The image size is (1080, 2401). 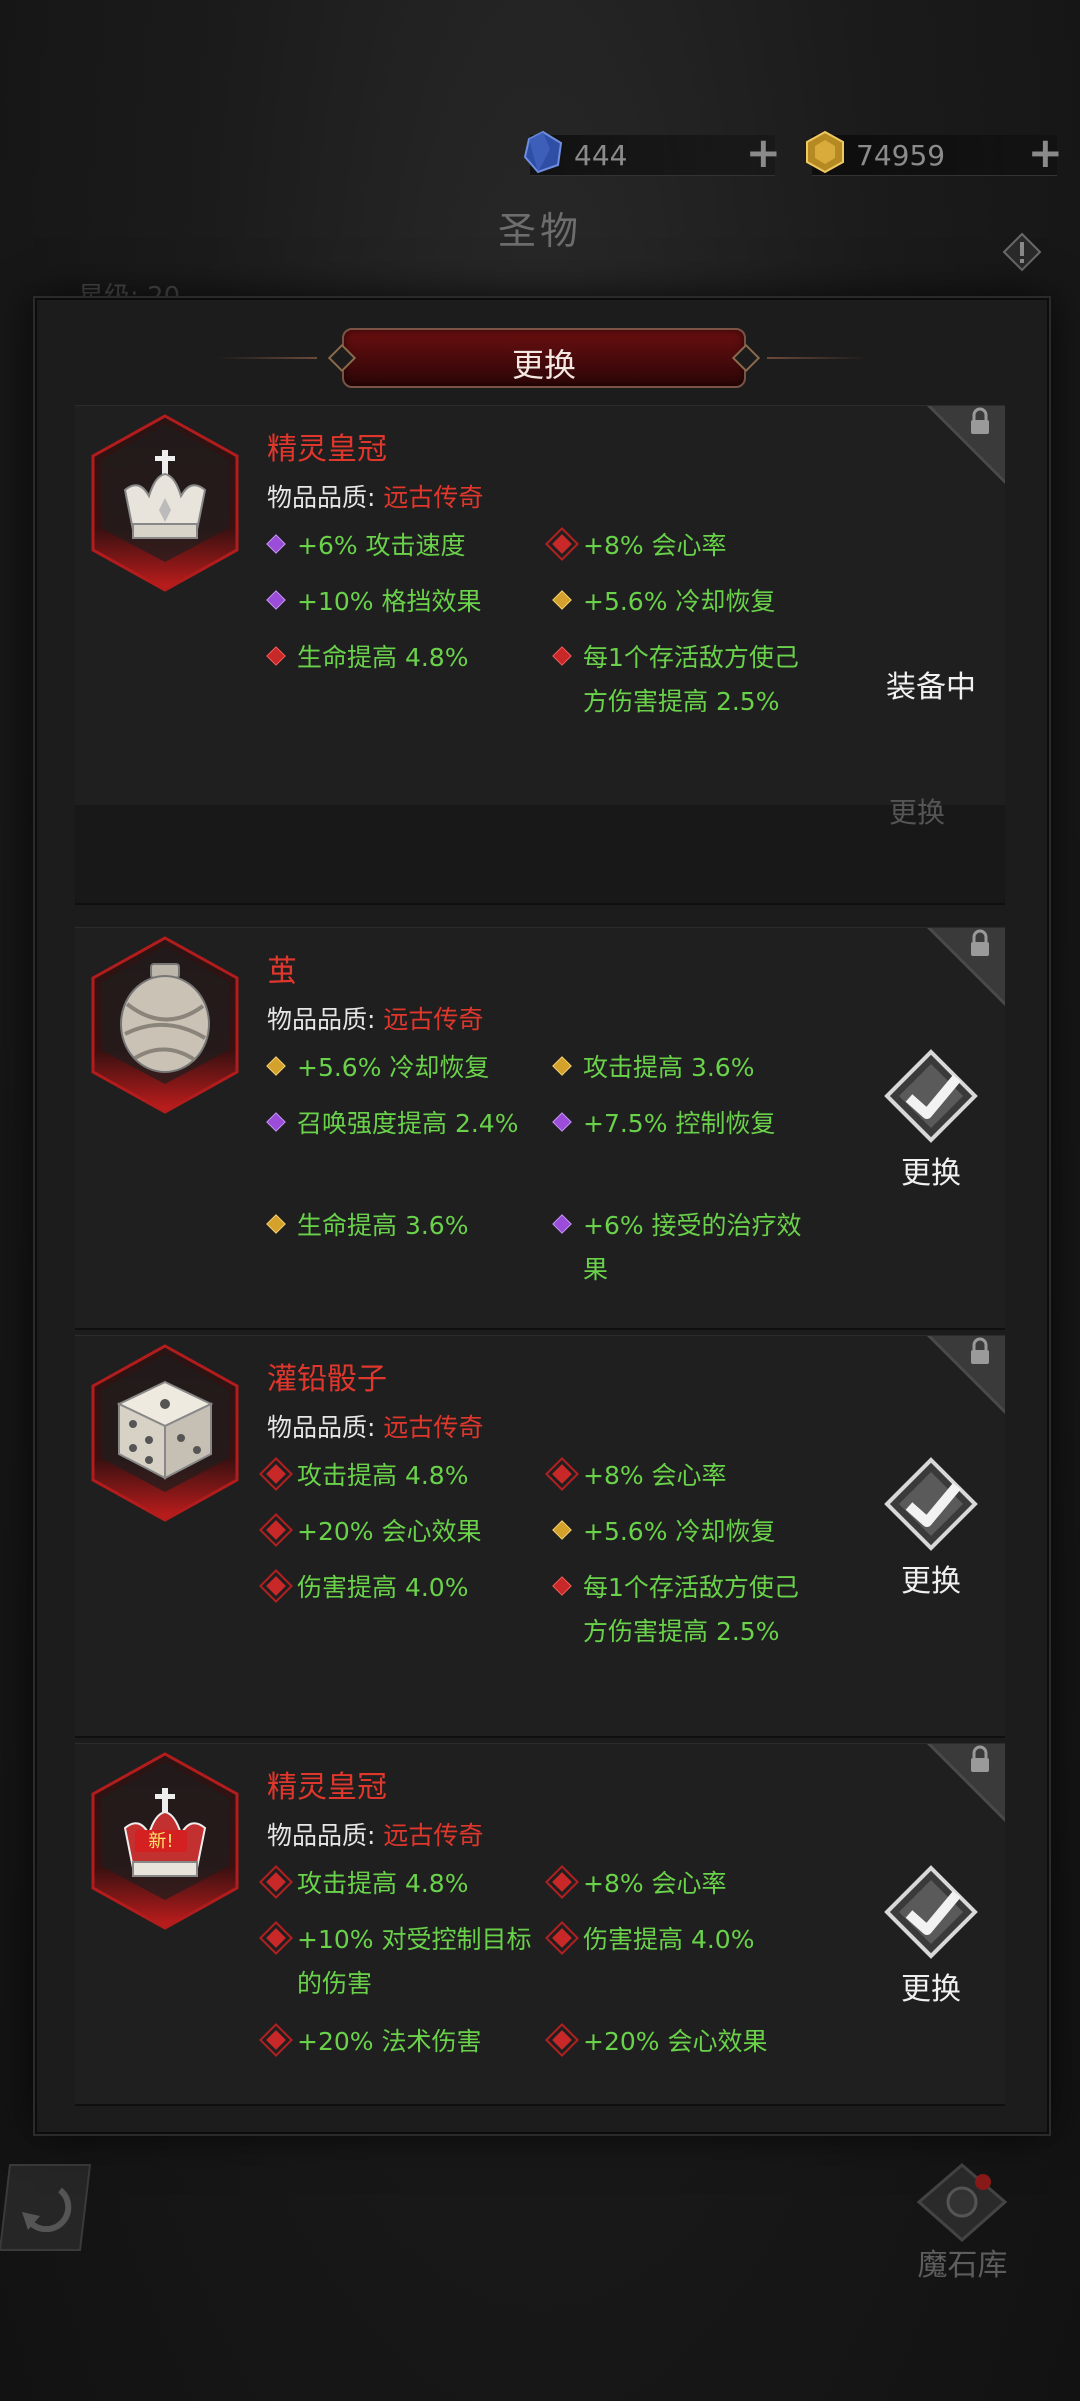 I want to click on crown-red-icon: 新!, so click(x=165, y=1841).